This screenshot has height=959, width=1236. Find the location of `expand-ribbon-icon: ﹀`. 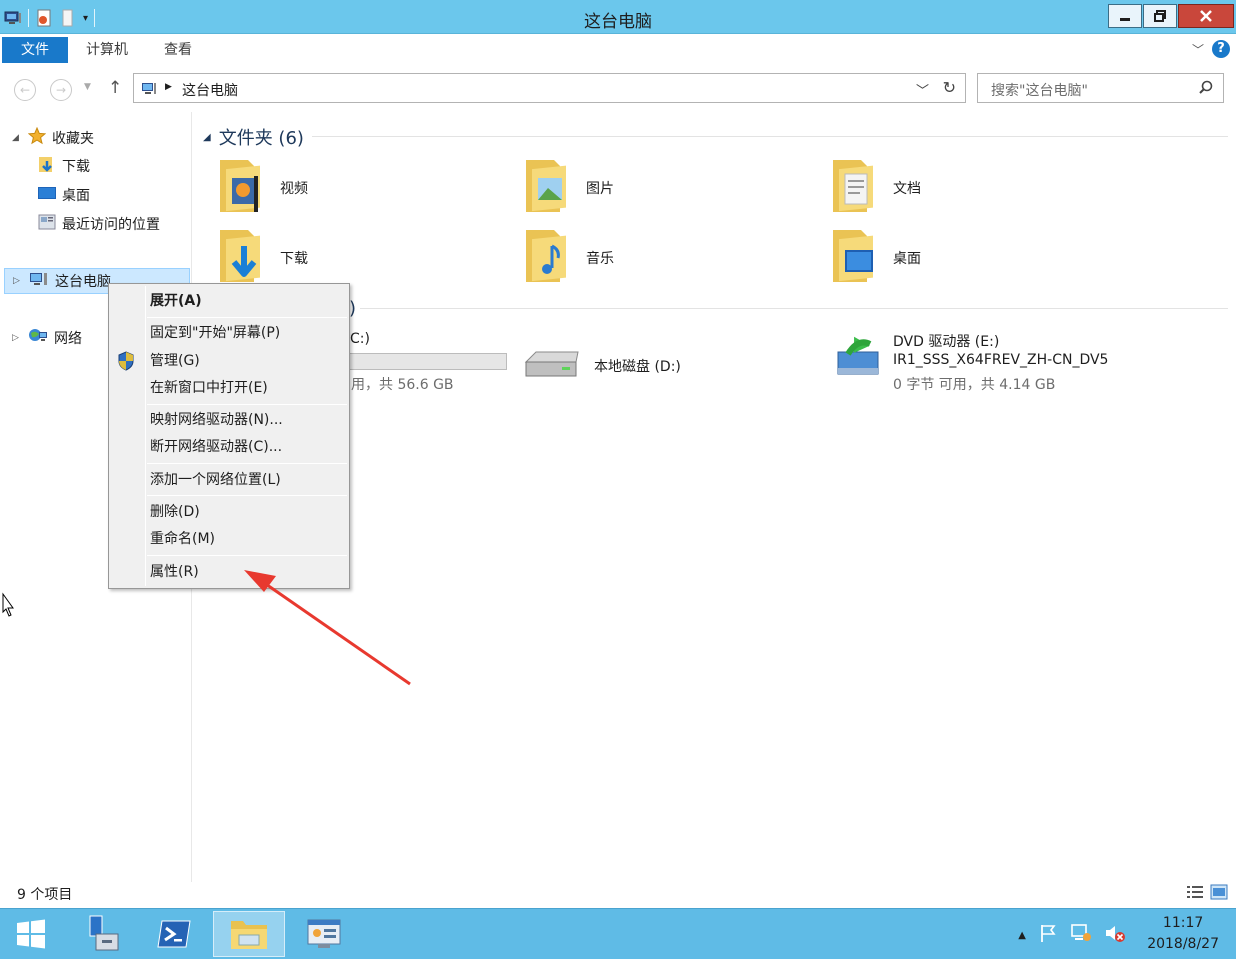

expand-ribbon-icon: ﹀ is located at coordinates (1198, 49).